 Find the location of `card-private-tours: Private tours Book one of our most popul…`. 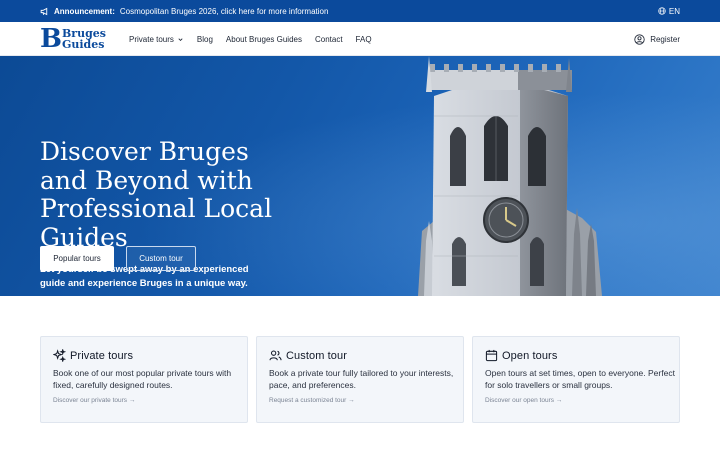

card-private-tours: Private tours Book one of our most popul… is located at coordinates (144, 379).